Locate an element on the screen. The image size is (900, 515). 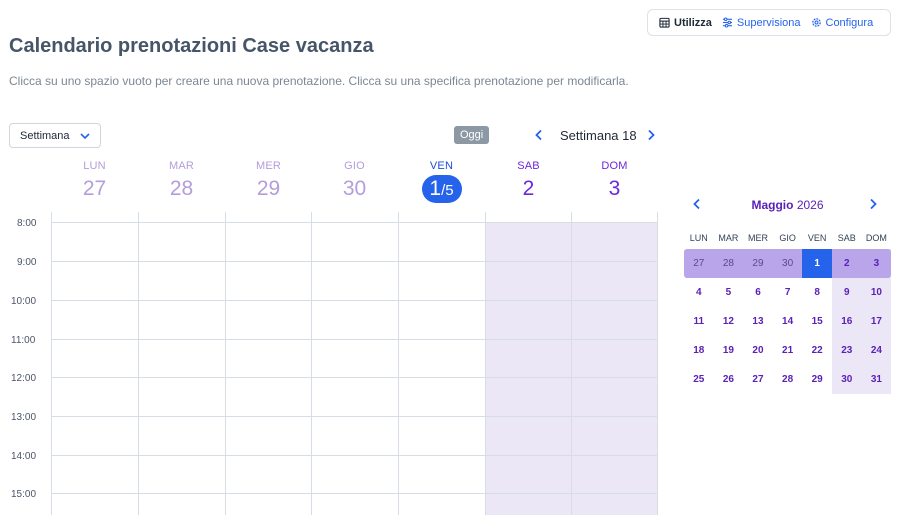
mini-calendar-day: 18 is located at coordinates (699, 350).